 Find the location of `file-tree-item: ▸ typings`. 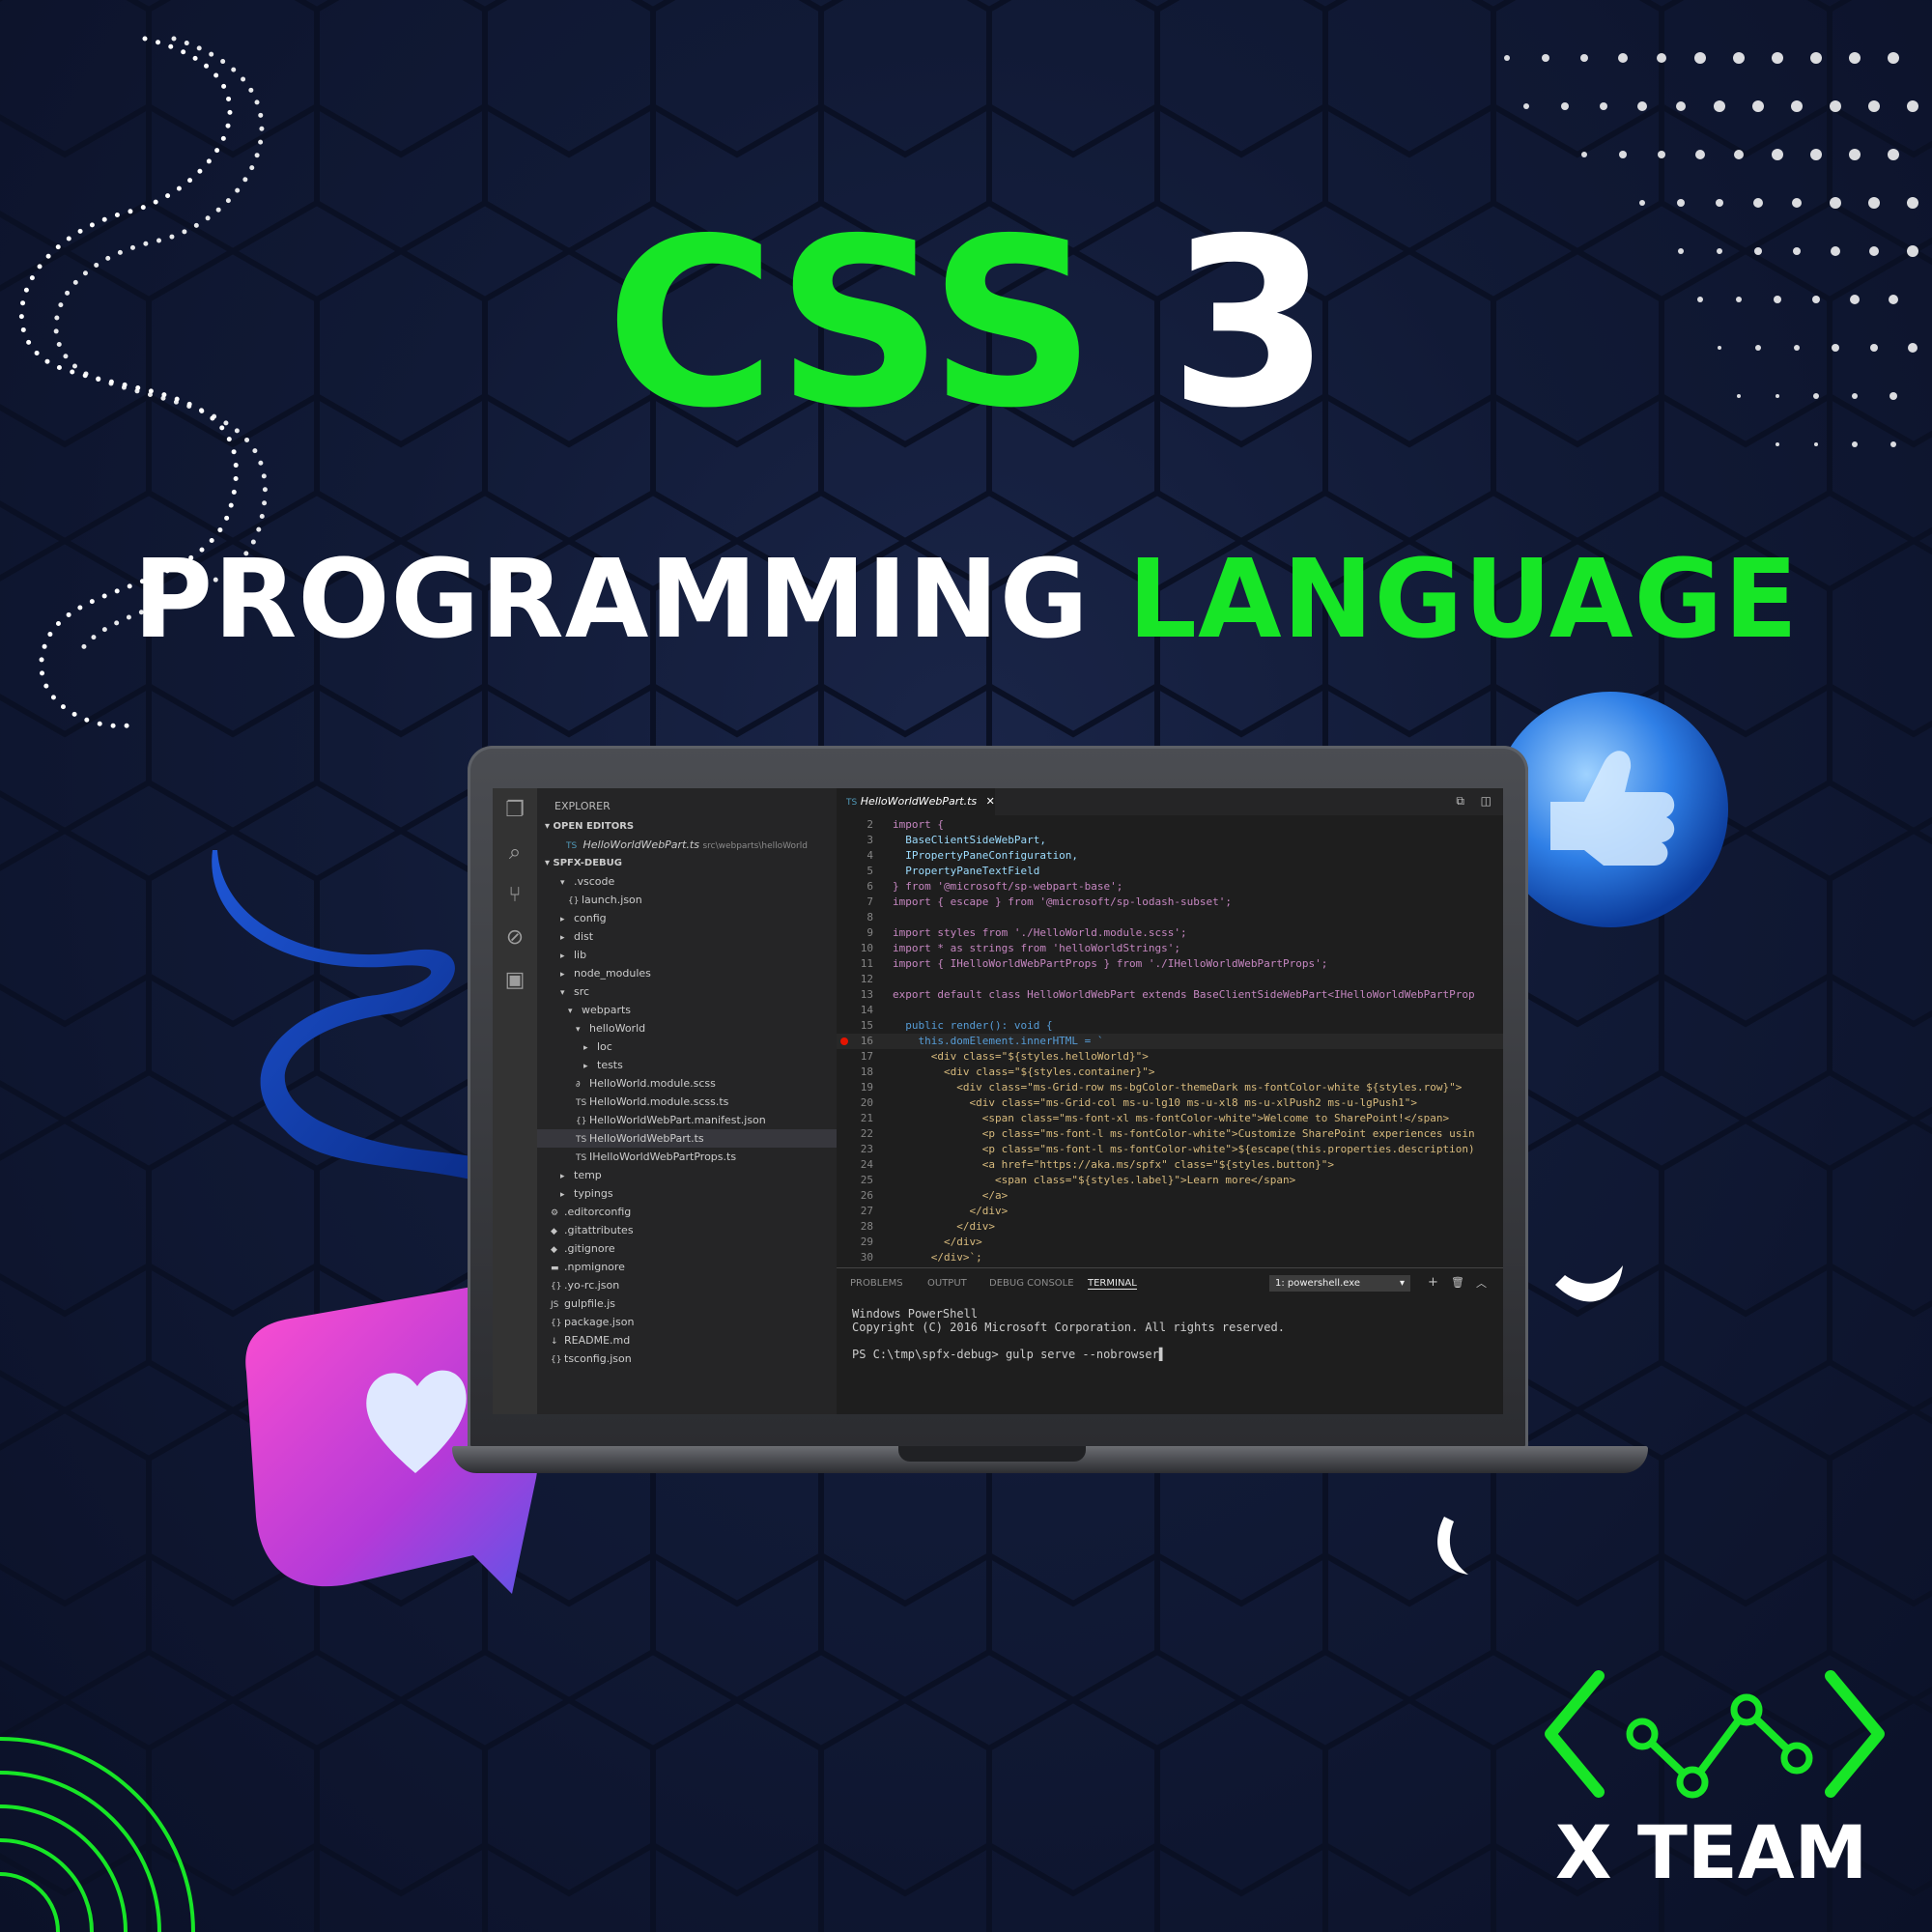

file-tree-item: ▸ typings is located at coordinates (687, 1193).